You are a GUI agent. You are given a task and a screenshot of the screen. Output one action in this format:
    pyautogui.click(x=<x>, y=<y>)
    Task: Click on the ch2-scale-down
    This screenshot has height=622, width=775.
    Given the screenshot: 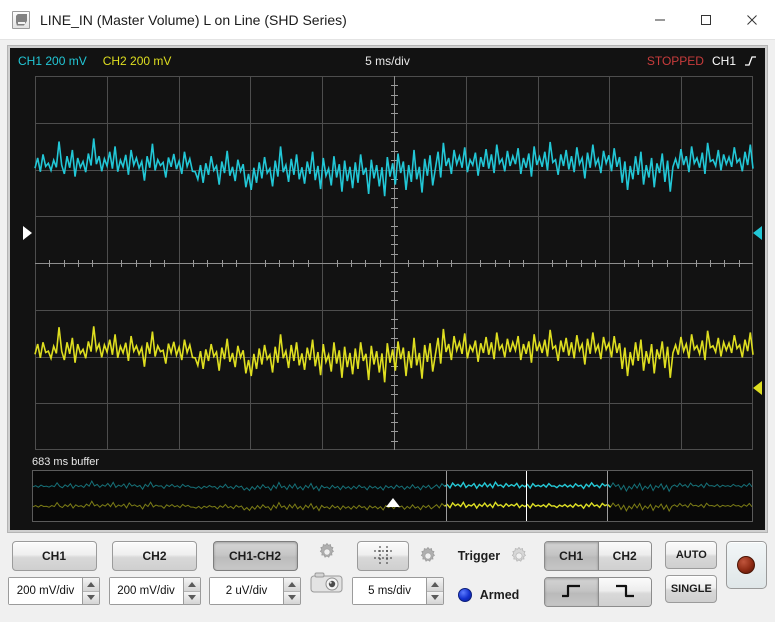 What is the action you would take?
    pyautogui.click(x=191, y=597)
    